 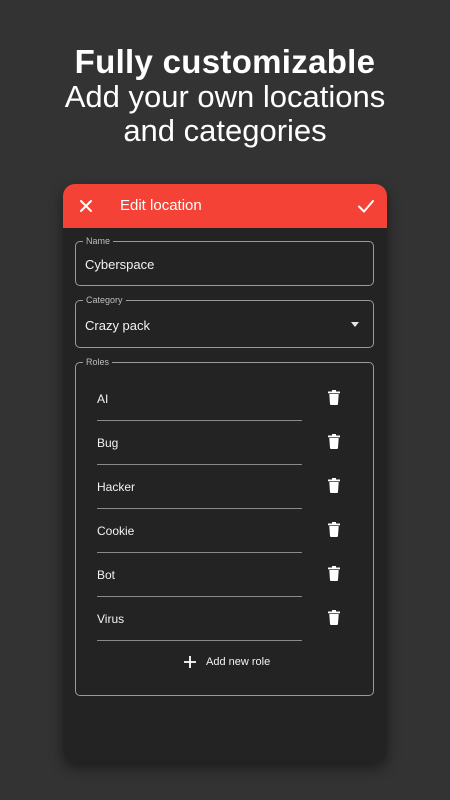 I want to click on role-input: Bug, so click(x=199, y=443).